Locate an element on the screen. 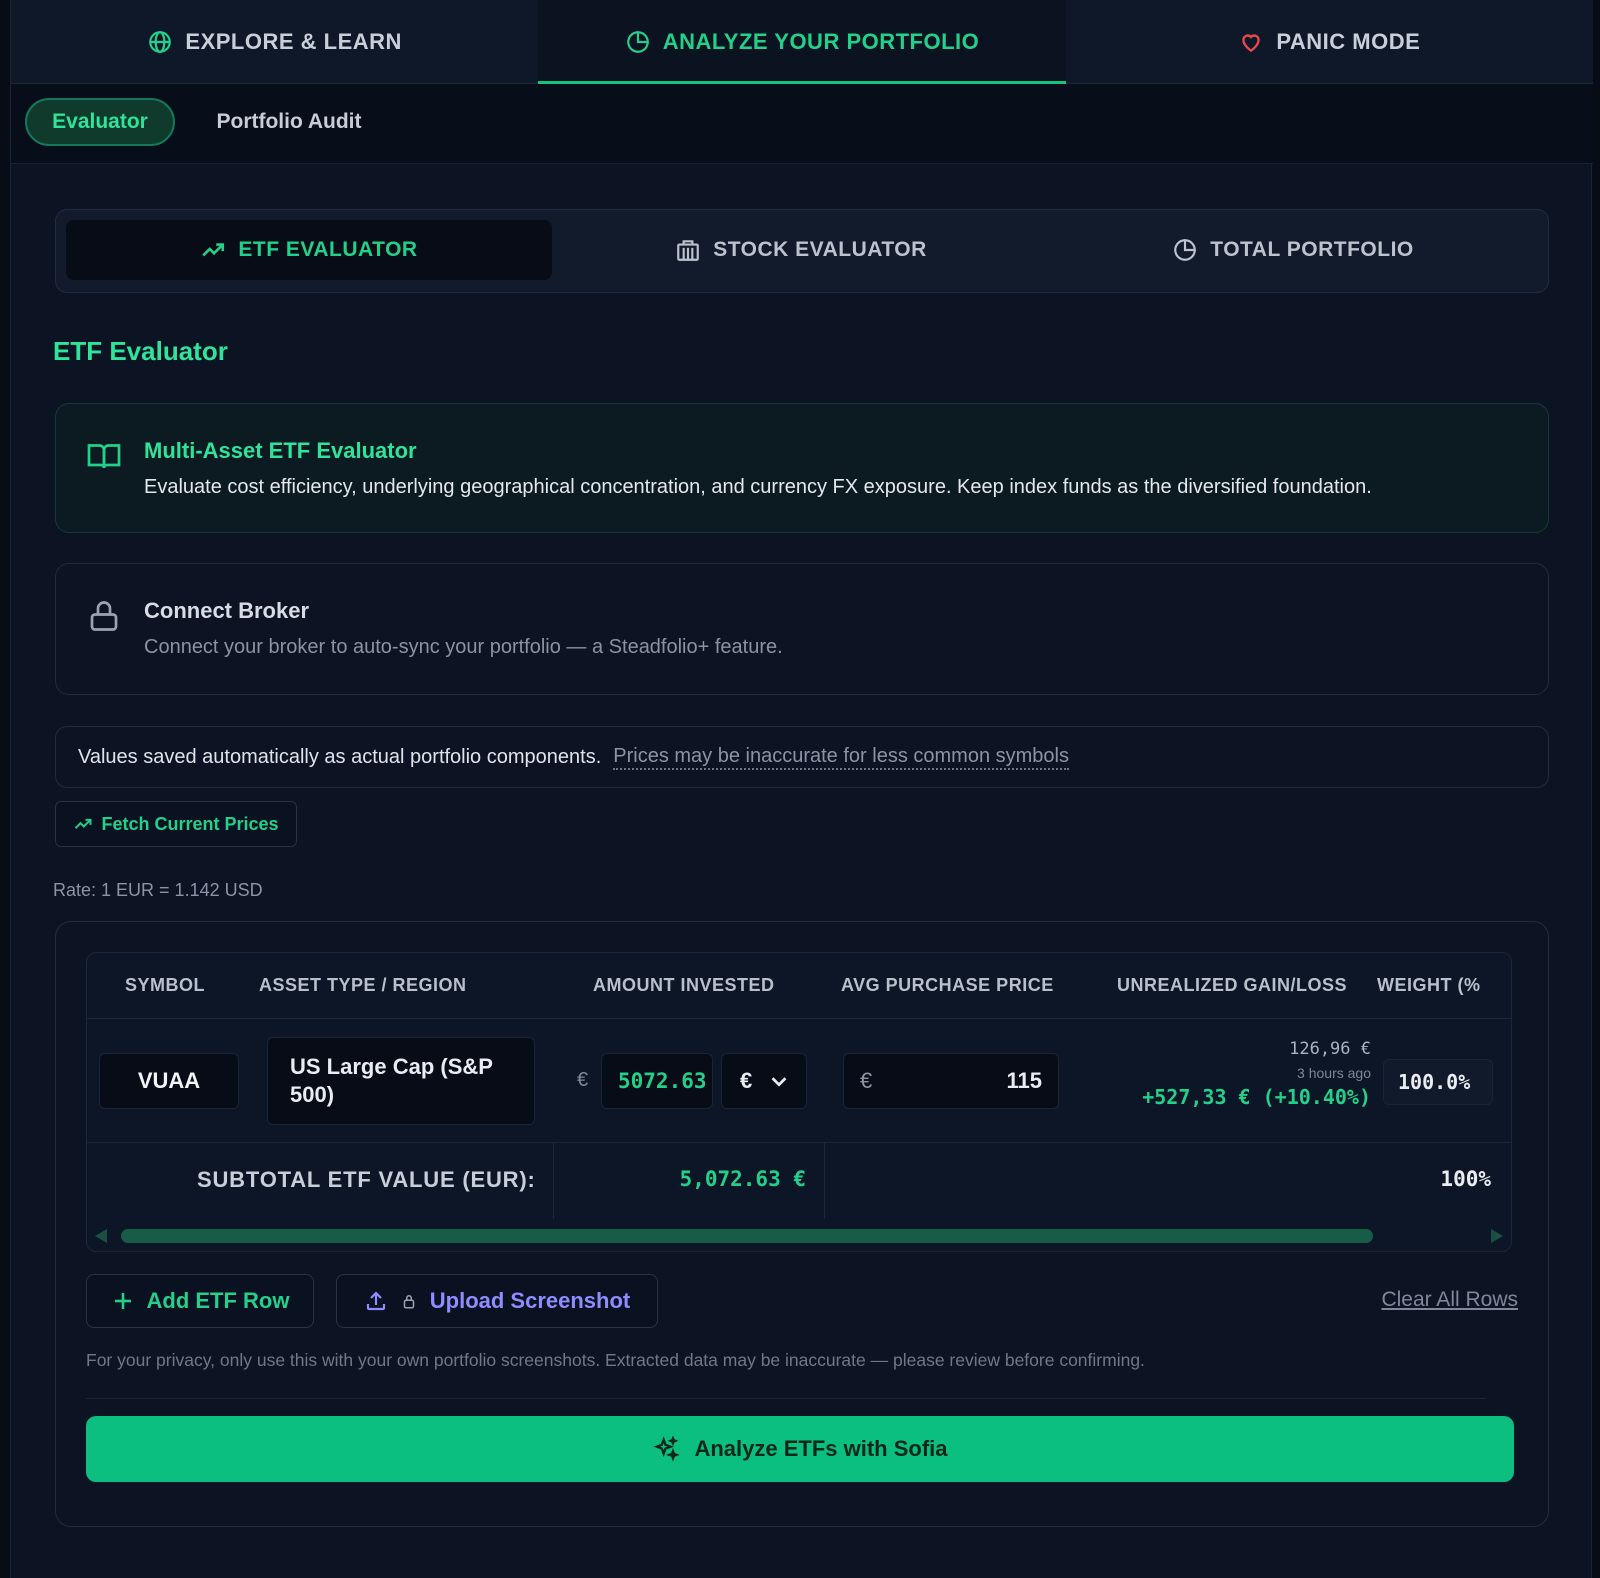 Image resolution: width=1600 pixels, height=1578 pixels. weight-input: 100.0% is located at coordinates (1438, 1082).